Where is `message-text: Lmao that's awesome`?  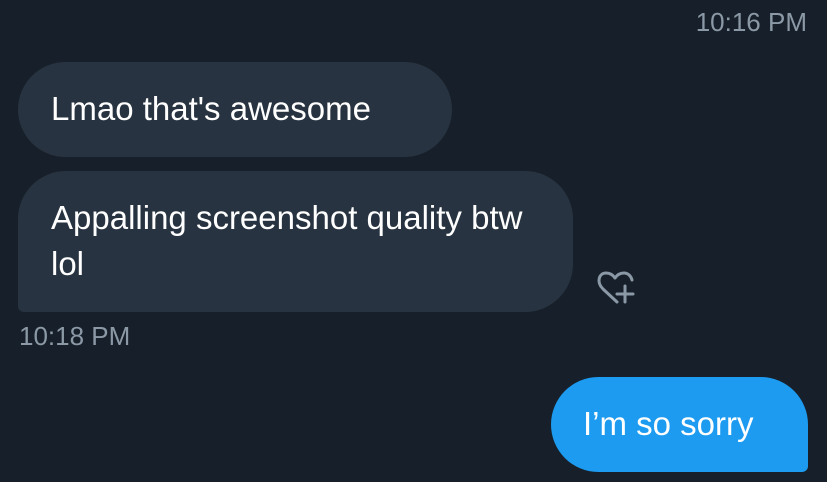 message-text: Lmao that's awesome is located at coordinates (211, 108).